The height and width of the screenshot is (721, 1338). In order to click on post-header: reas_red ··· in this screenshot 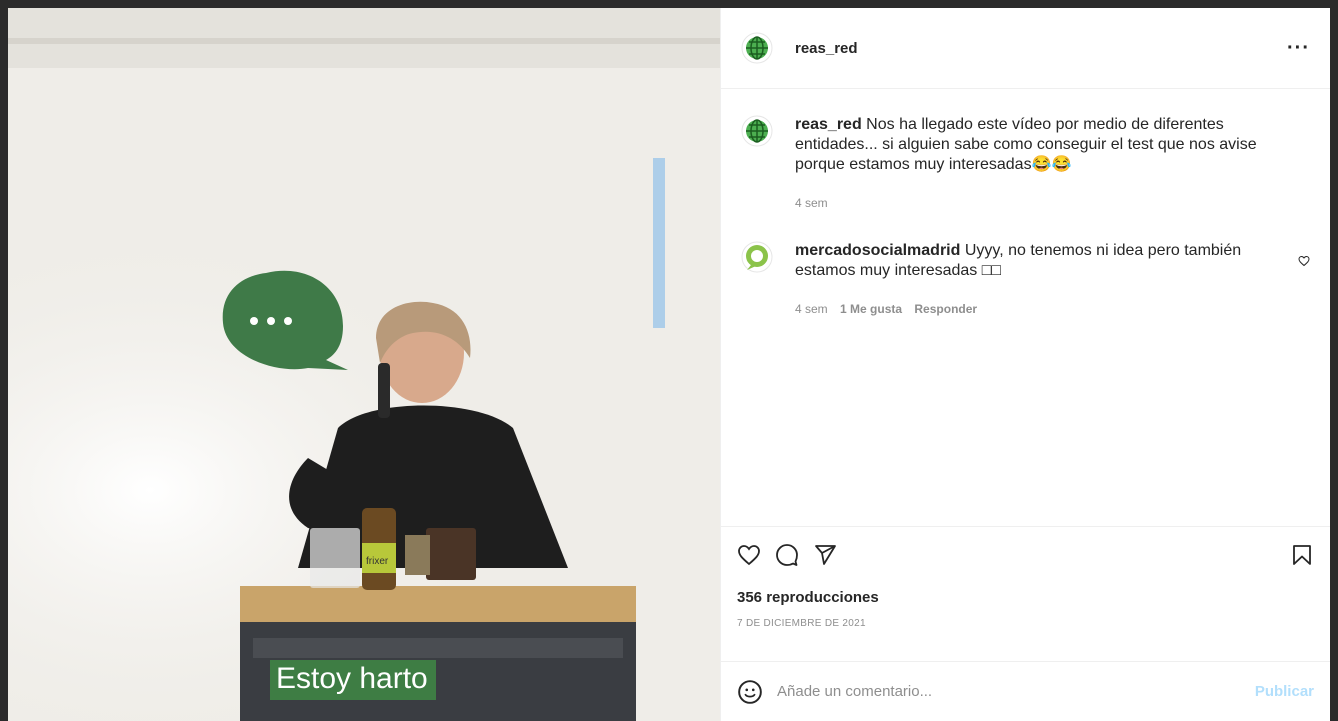, I will do `click(1025, 48)`.